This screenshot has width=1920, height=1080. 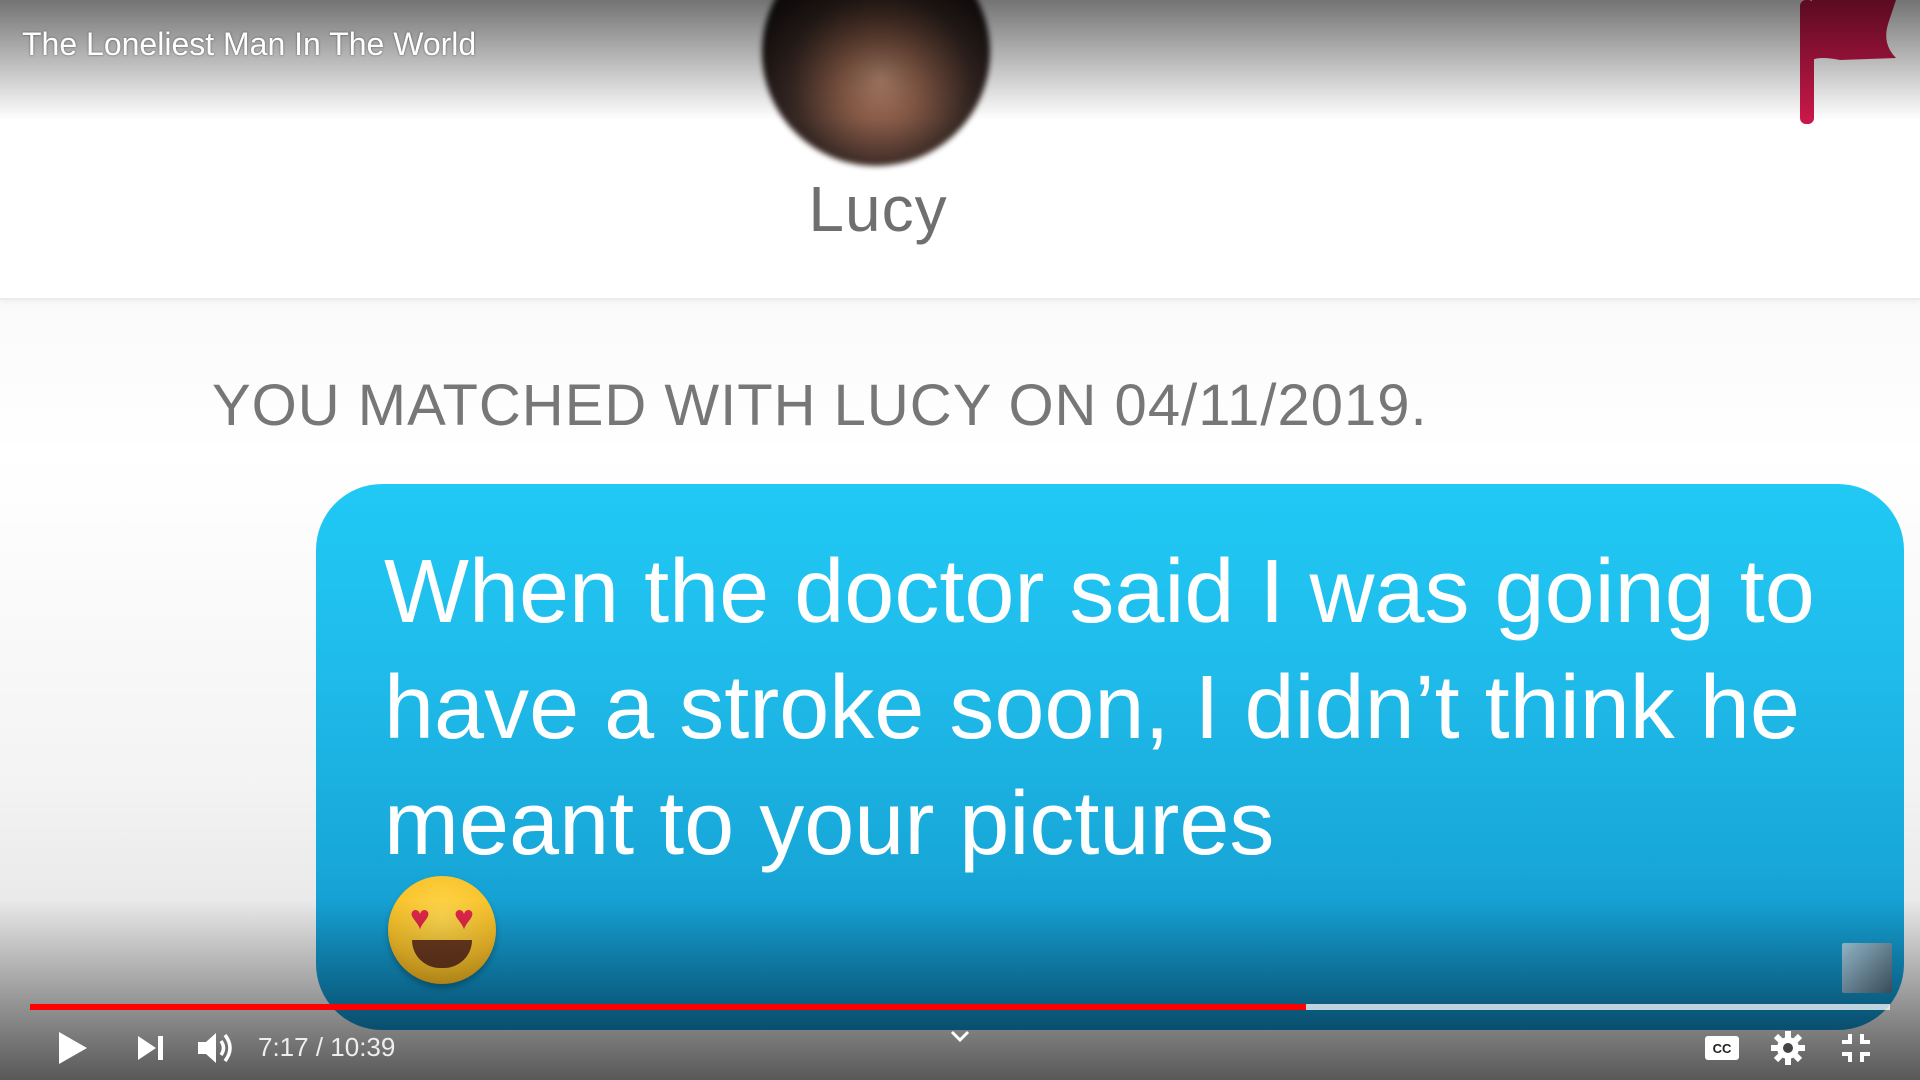 I want to click on settings-button, so click(x=1788, y=1048).